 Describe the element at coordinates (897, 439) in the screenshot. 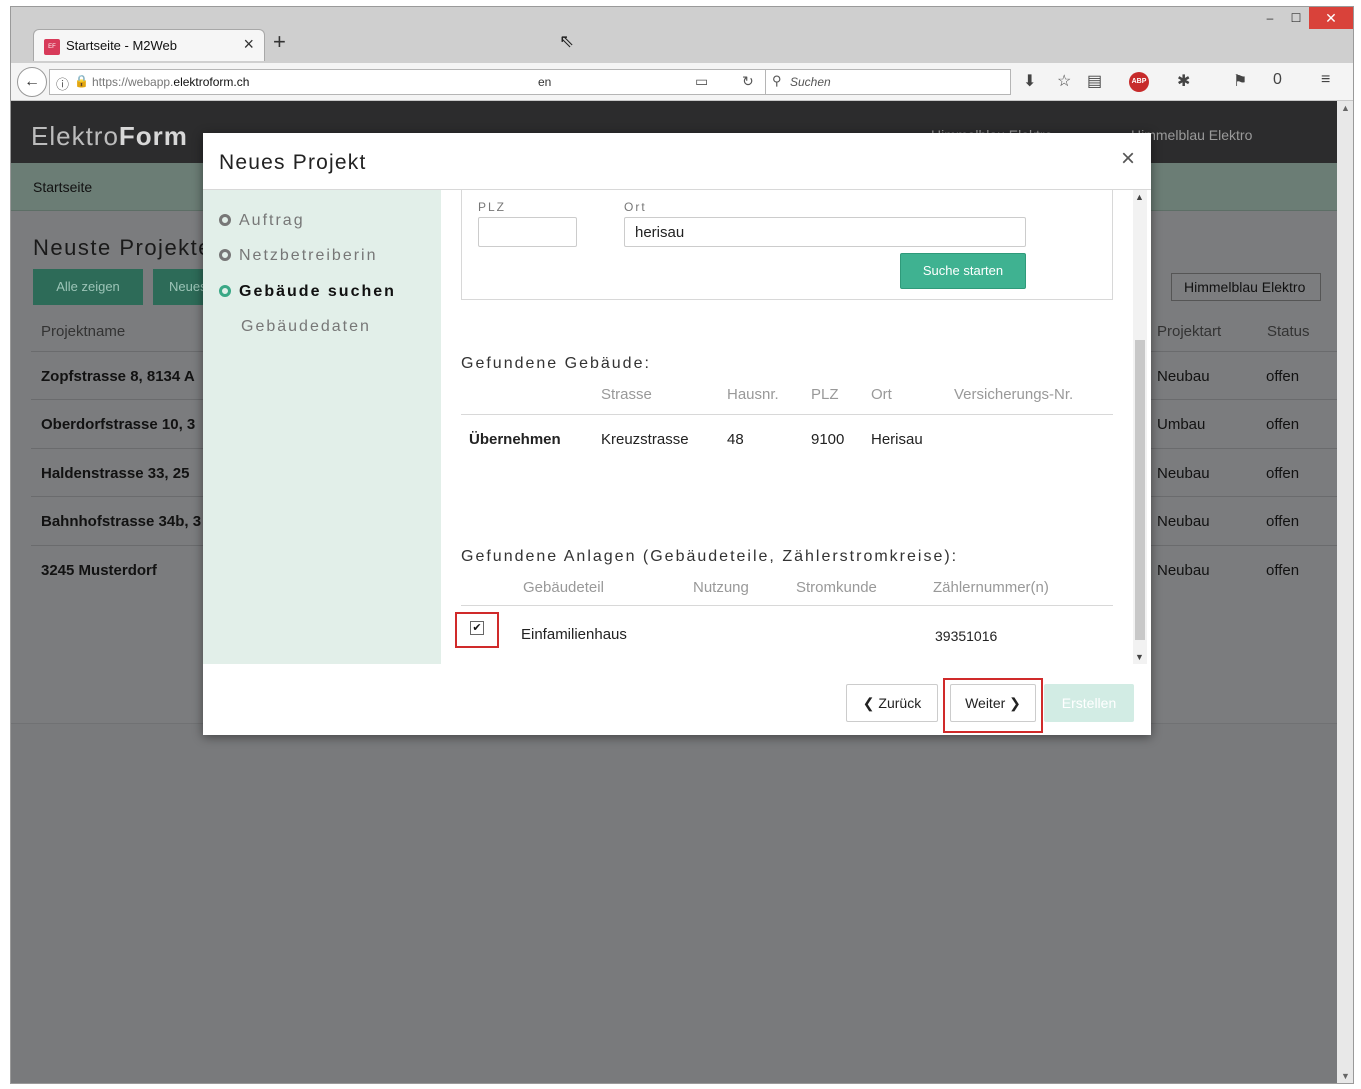

I see `building-ort: Herisau` at that location.